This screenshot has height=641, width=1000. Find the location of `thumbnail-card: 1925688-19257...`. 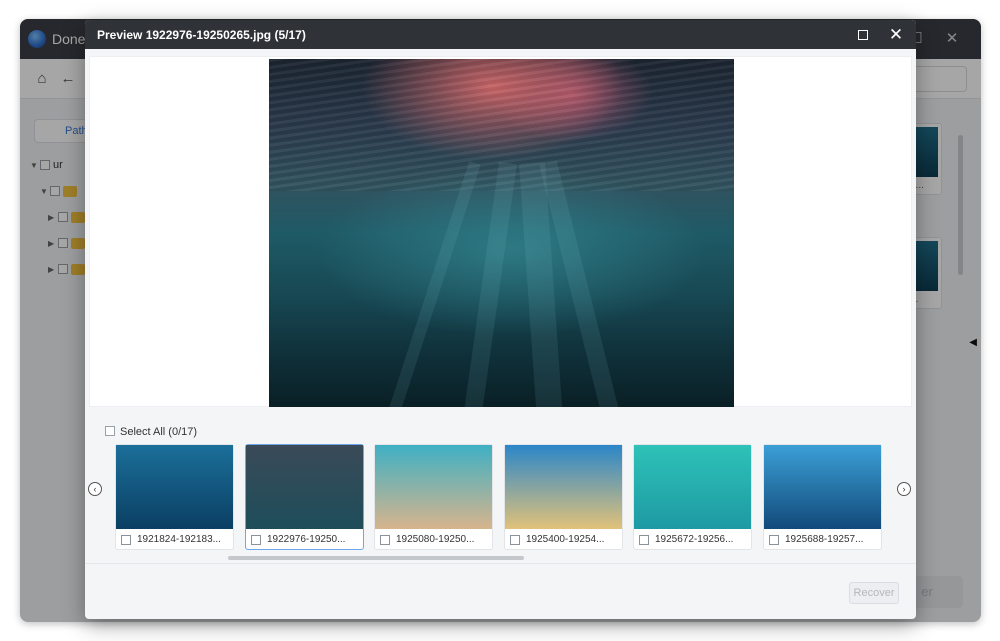

thumbnail-card: 1925688-19257... is located at coordinates (822, 497).